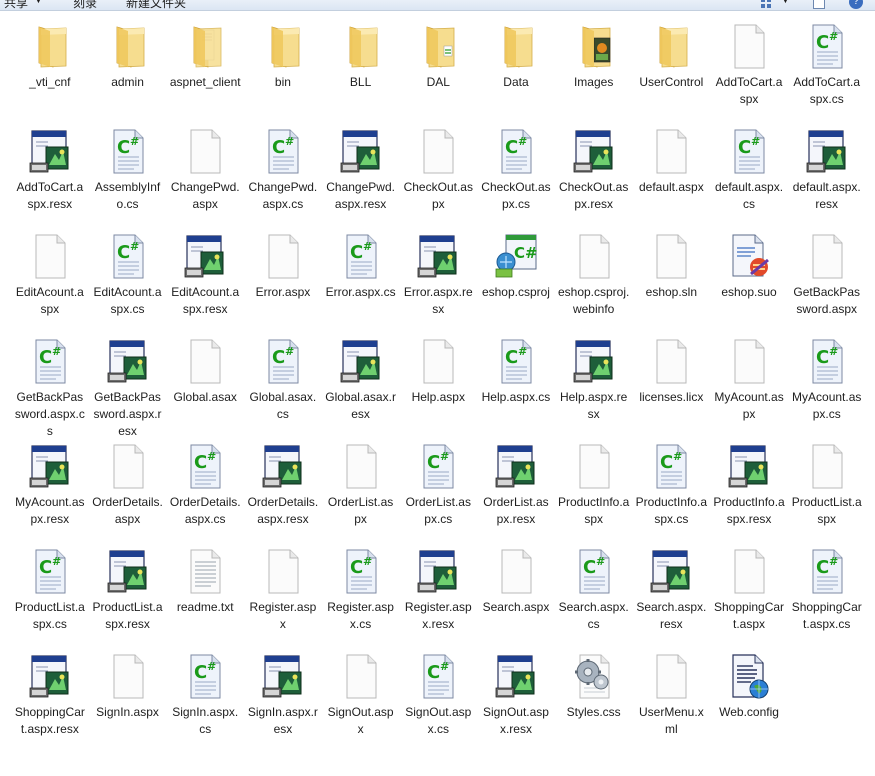 Image resolution: width=875 pixels, height=776 pixels. What do you see at coordinates (594, 704) in the screenshot?
I see `file-item-styles-css: Styles.css` at bounding box center [594, 704].